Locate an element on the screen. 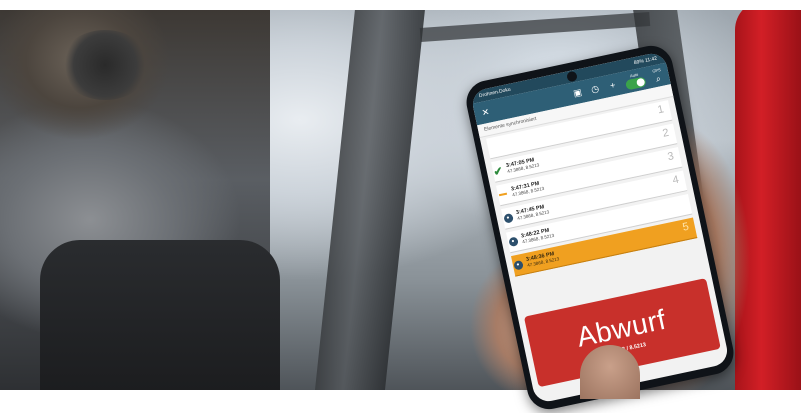 This screenshot has width=801, height=413. auto-toggle-group: Auto is located at coordinates (635, 81).